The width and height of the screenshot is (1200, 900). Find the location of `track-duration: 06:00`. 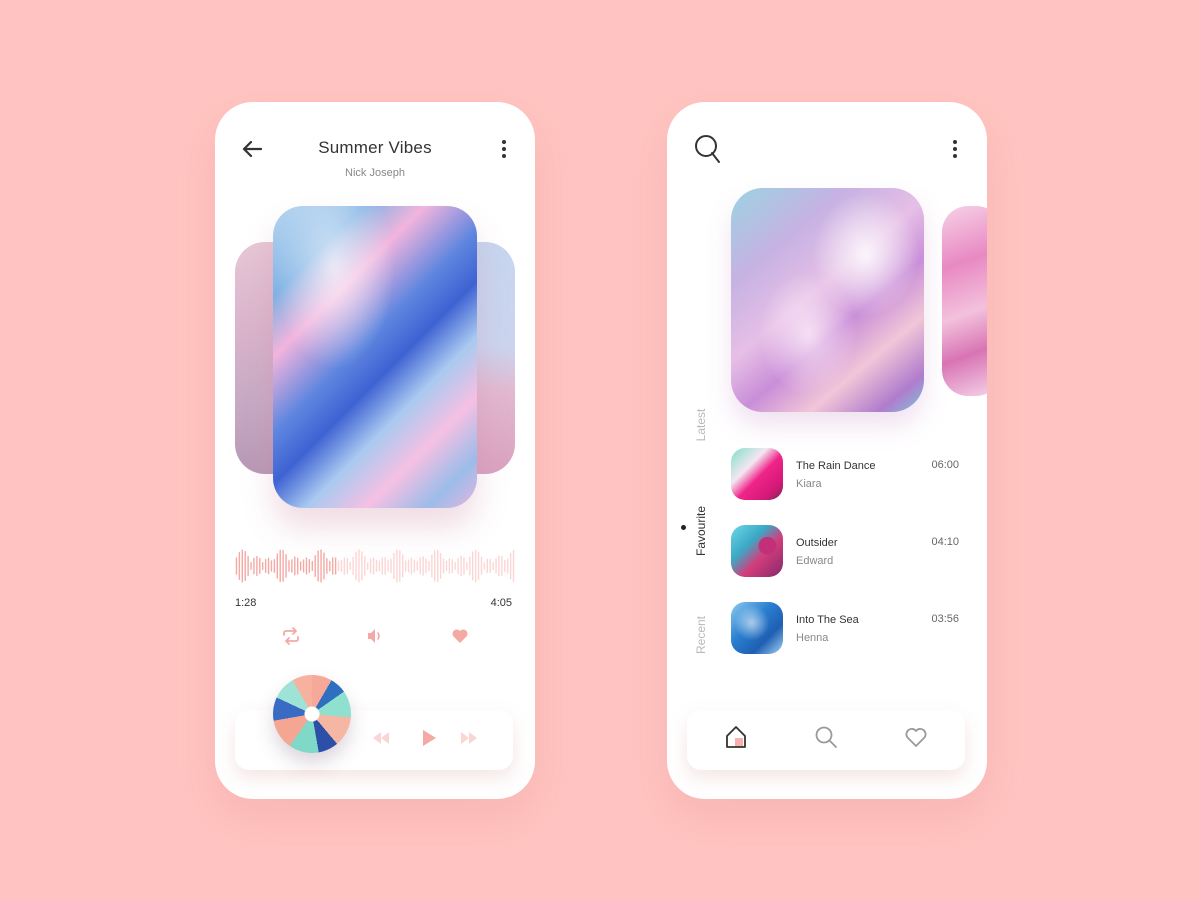

track-duration: 06:00 is located at coordinates (945, 465).